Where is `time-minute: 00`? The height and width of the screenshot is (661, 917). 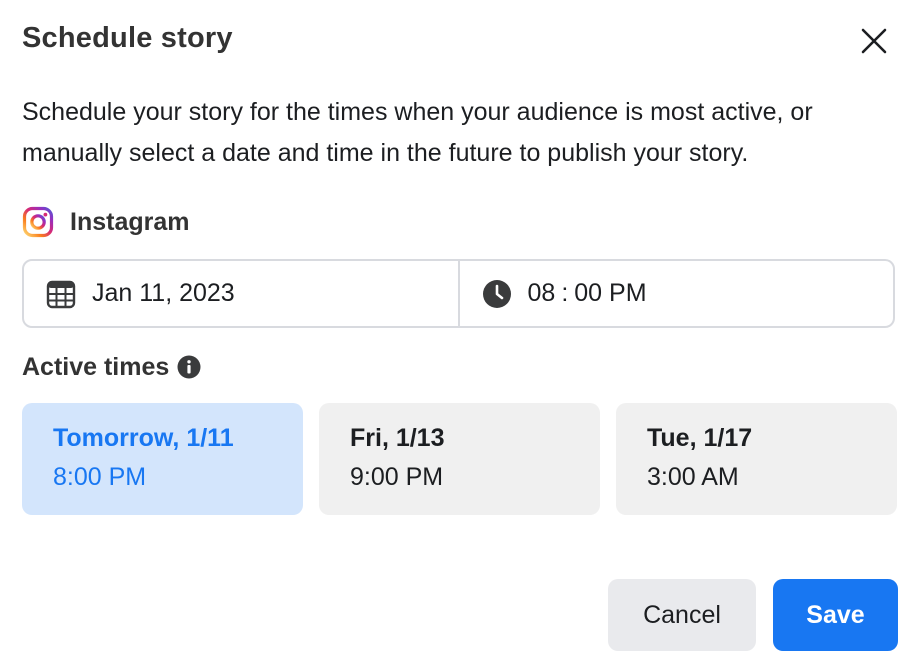
time-minute: 00 is located at coordinates (588, 293).